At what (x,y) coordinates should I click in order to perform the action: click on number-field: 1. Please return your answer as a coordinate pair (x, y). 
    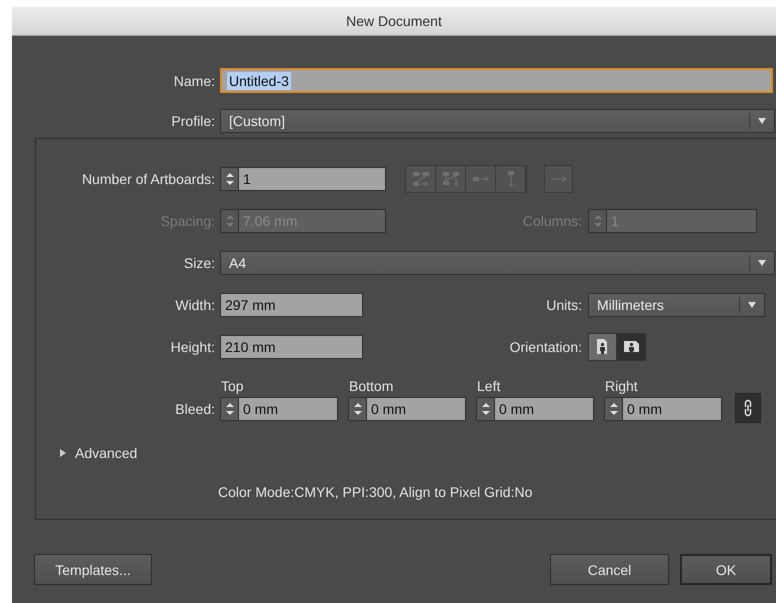
    Looking at the image, I should click on (312, 178).